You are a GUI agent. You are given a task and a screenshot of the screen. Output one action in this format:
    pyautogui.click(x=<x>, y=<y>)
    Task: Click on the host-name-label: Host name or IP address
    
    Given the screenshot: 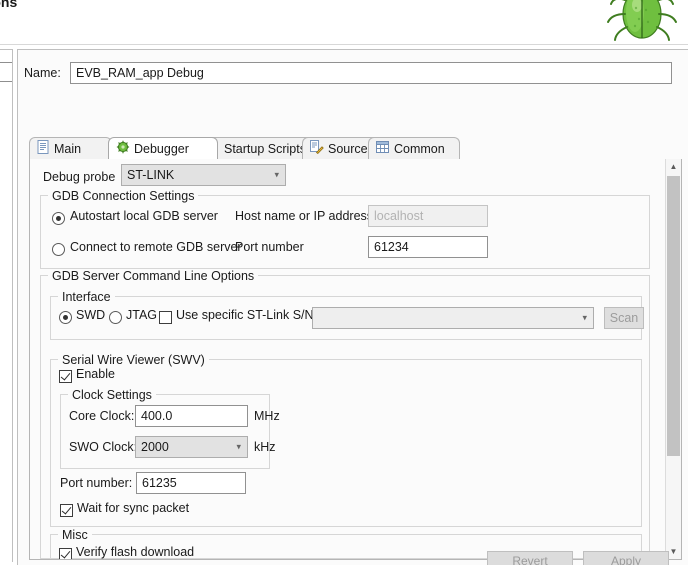 What is the action you would take?
    pyautogui.click(x=304, y=216)
    